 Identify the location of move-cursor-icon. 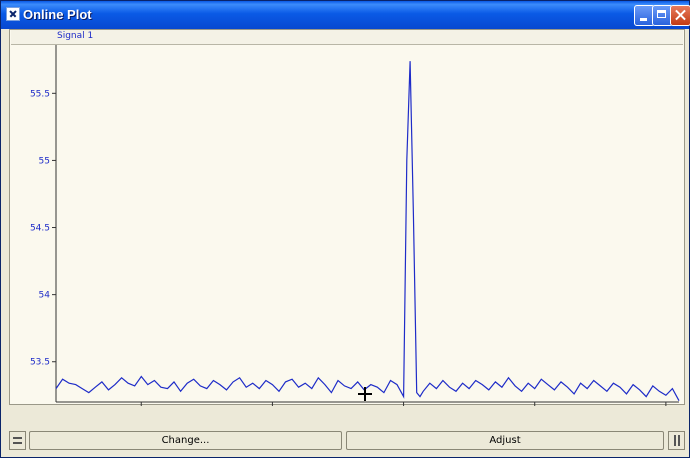
(365, 394).